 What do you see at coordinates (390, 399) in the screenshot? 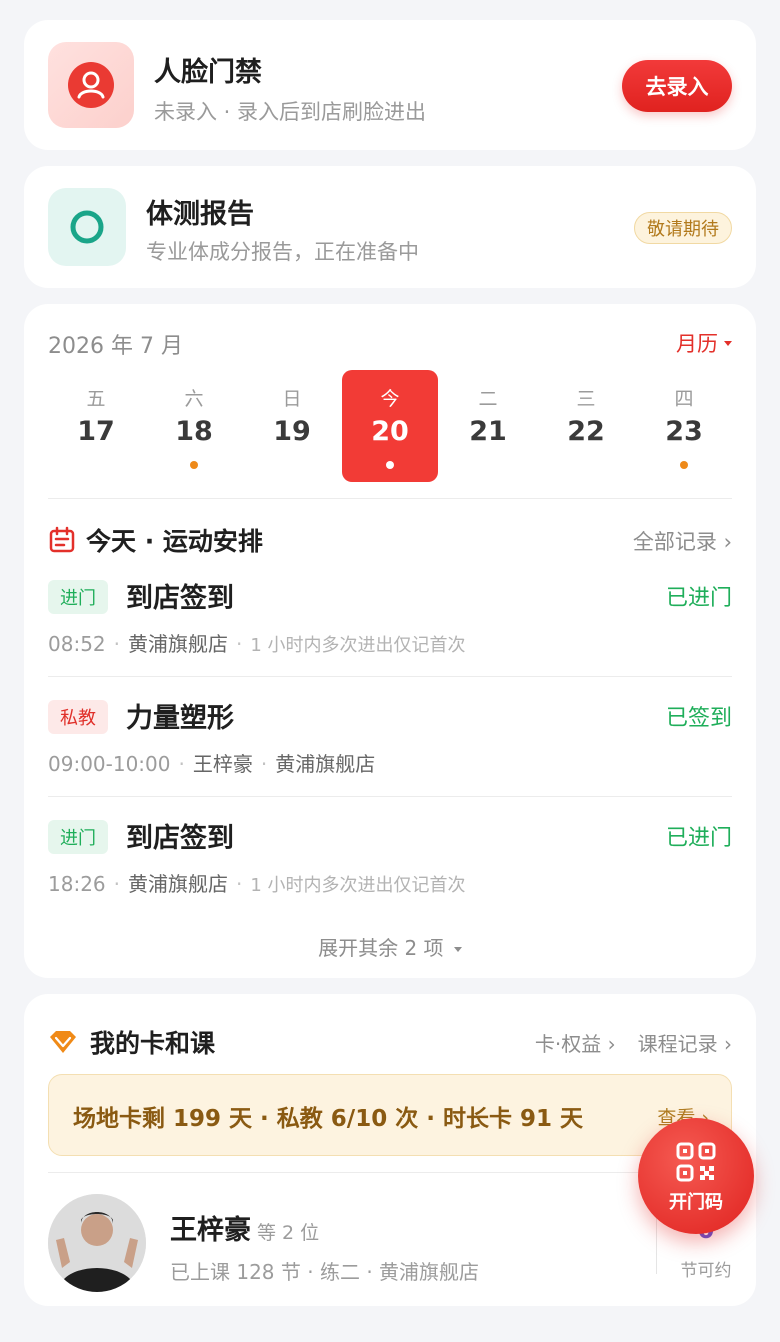
I see `weekday-label: 今` at bounding box center [390, 399].